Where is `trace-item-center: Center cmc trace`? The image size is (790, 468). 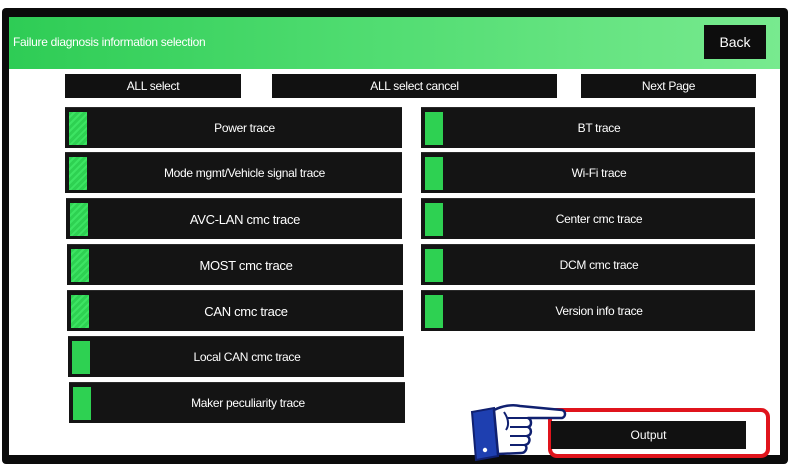 trace-item-center: Center cmc trace is located at coordinates (588, 218).